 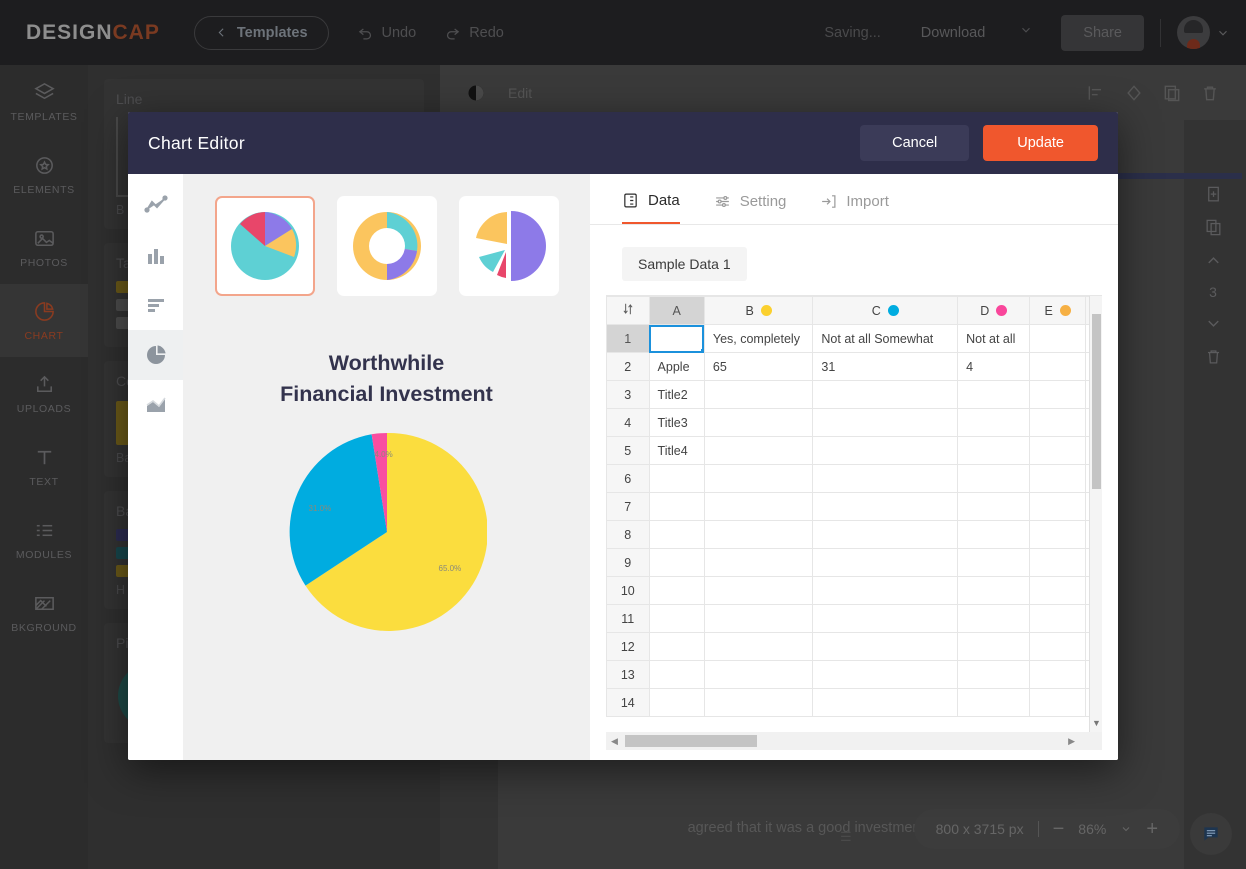 I want to click on cell-d2: 4, so click(x=994, y=366).